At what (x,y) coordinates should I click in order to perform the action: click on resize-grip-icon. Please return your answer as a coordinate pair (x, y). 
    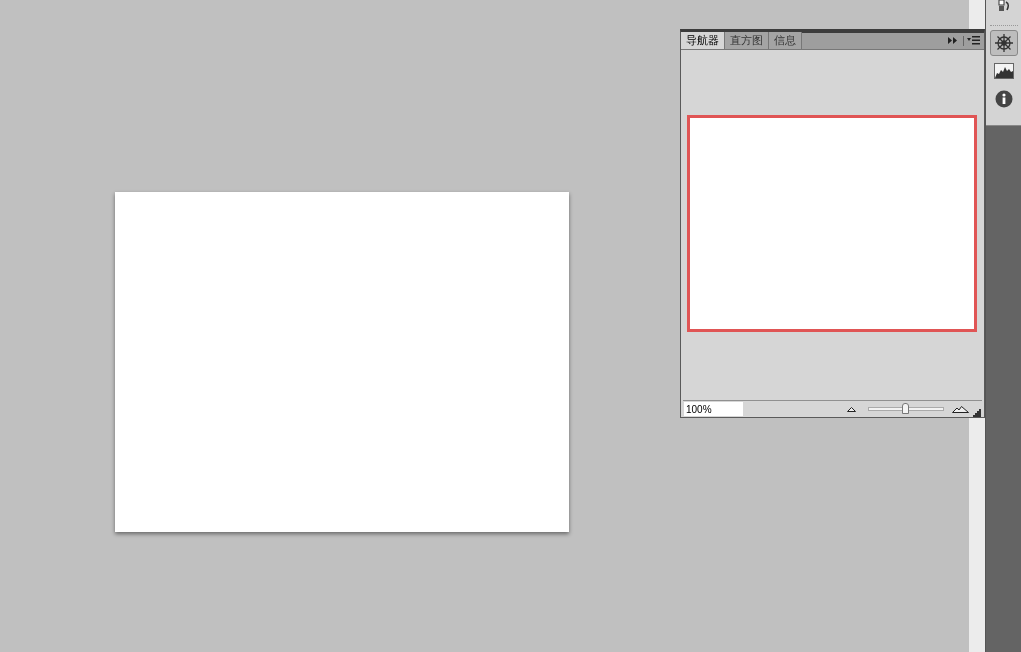
    Looking at the image, I should click on (977, 413).